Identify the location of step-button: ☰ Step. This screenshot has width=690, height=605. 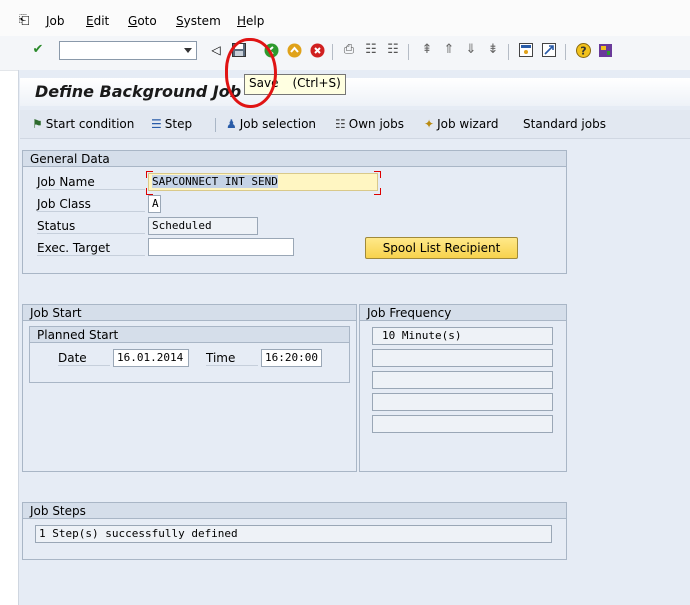
(171, 124).